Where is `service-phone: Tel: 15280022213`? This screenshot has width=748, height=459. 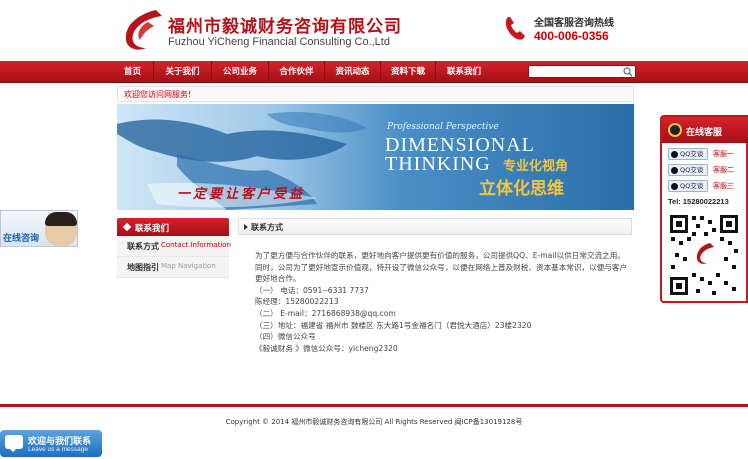 service-phone: Tel: 15280022213 is located at coordinates (698, 201).